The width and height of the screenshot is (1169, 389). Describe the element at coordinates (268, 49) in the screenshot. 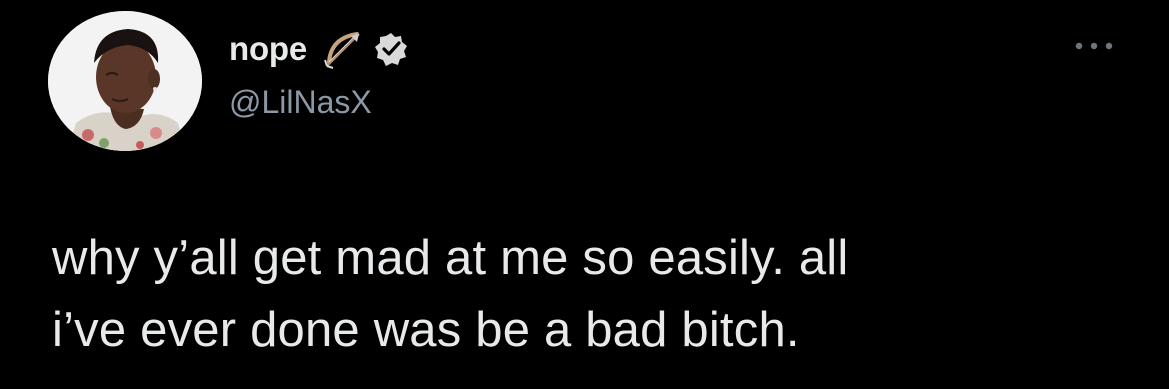

I see `display-name: nope` at that location.